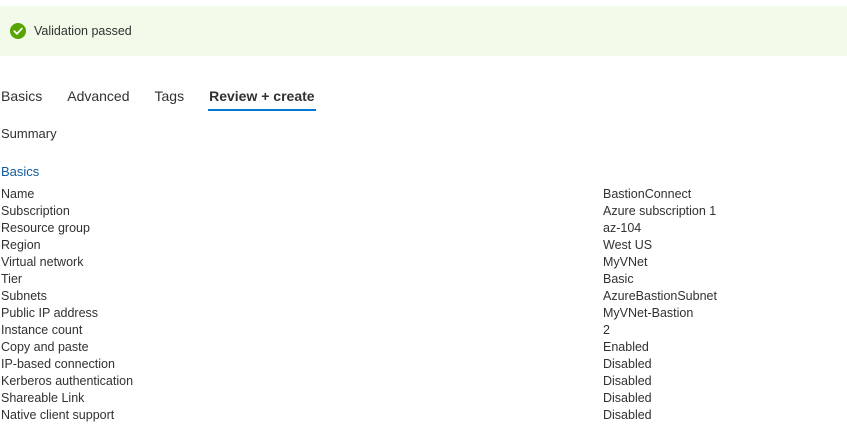 This screenshot has width=847, height=435. I want to click on summary-value: MyVNet, so click(625, 262).